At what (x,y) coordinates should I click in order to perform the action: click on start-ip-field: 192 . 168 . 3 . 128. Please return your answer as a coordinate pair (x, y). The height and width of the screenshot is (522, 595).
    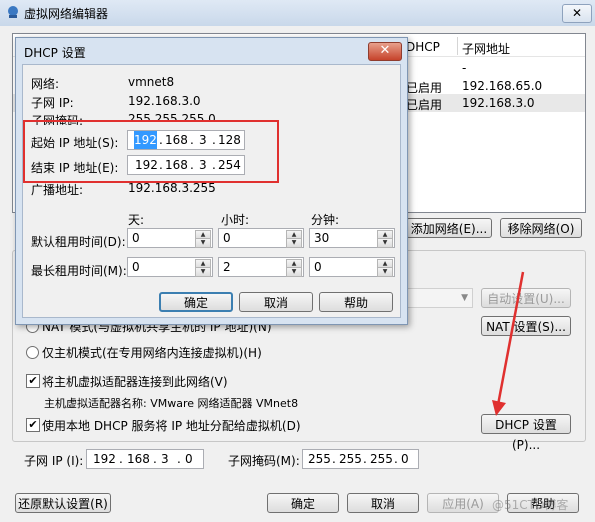
    Looking at the image, I should click on (186, 140).